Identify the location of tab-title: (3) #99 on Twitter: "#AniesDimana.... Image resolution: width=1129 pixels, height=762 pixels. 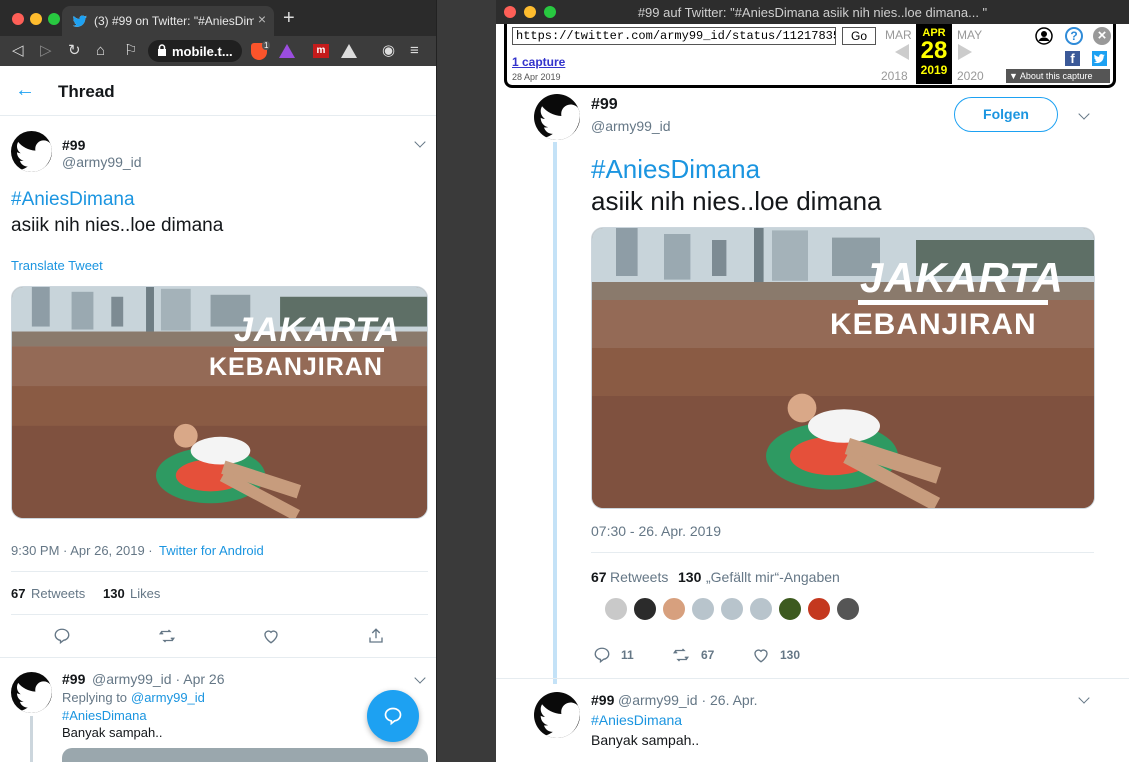
(174, 21).